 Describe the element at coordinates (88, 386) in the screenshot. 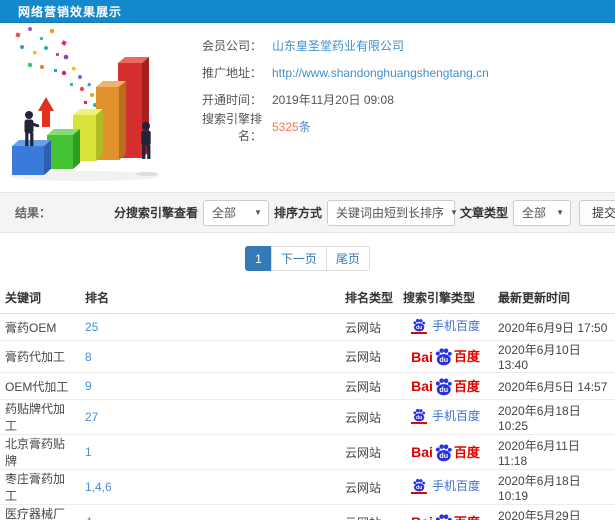

I see `rank-link: 9` at that location.